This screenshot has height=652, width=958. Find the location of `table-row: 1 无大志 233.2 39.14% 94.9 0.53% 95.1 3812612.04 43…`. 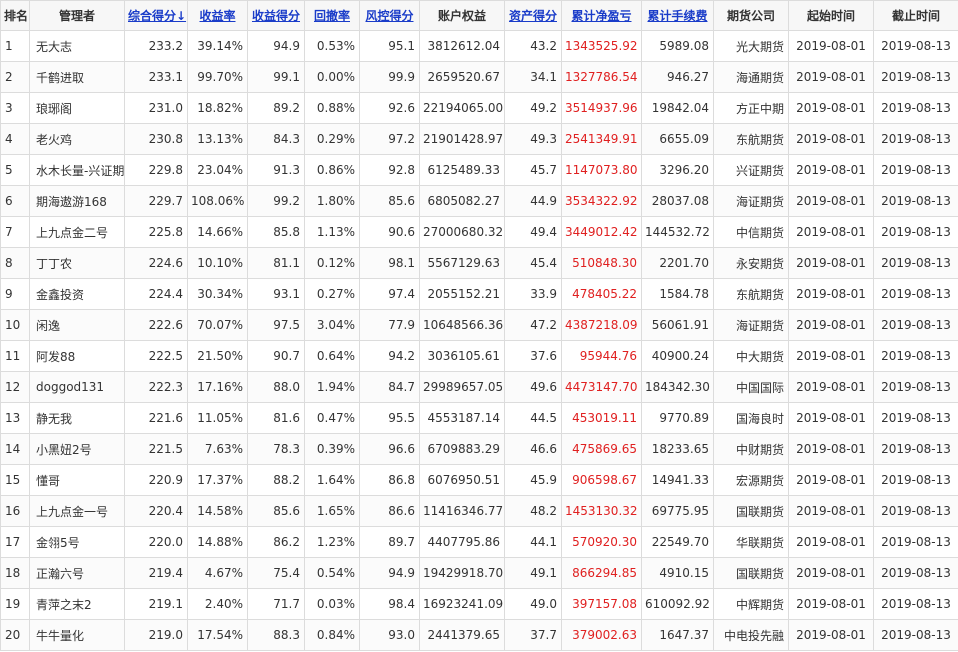

table-row: 1 无大志 233.2 39.14% 94.9 0.53% 95.1 3812612.04 43… is located at coordinates (479, 46).